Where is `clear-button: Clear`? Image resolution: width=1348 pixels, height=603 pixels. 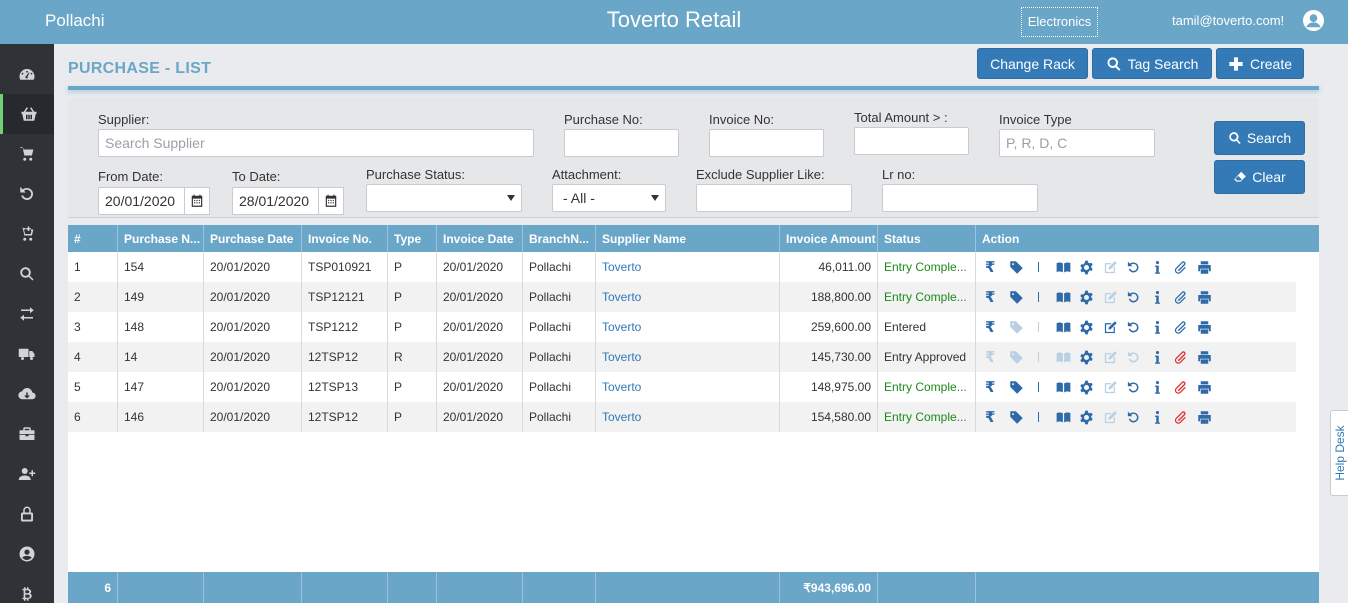
clear-button: Clear is located at coordinates (1259, 177).